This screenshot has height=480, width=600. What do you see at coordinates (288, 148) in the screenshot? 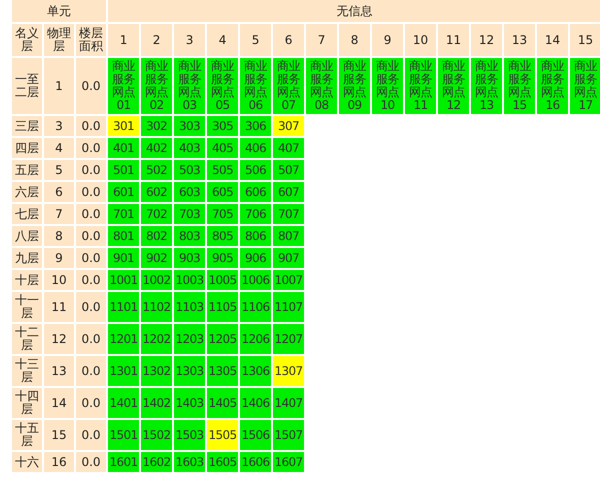
I see `room-cell: 407` at bounding box center [288, 148].